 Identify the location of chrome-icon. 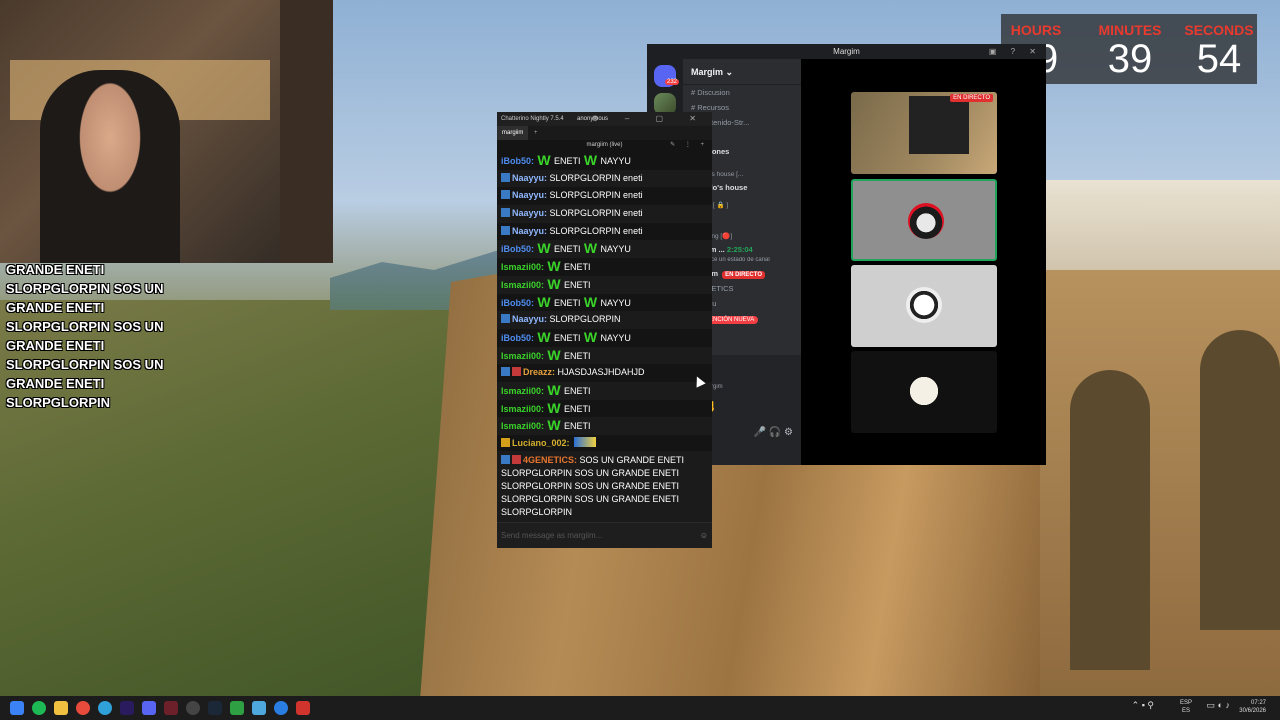
(83, 708).